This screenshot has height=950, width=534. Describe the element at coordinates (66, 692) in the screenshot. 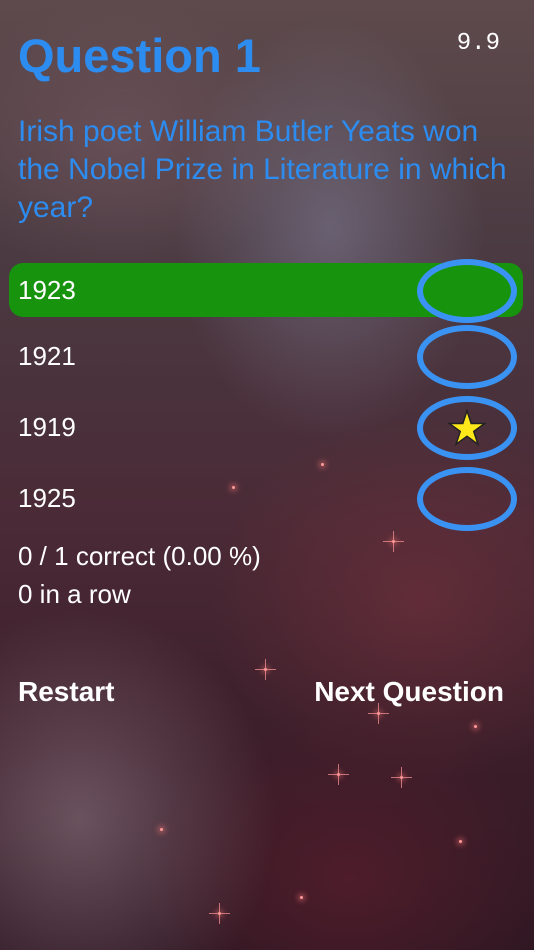

I see `restart-button: Restart` at that location.